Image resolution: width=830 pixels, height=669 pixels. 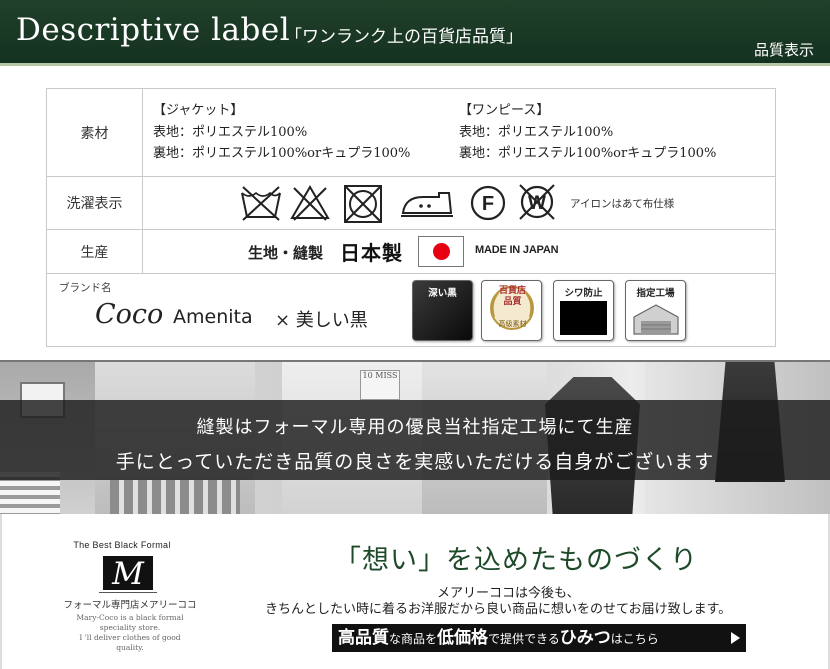 I want to click on material-dress-lining: 裏地：ポリエステル100%orキュプラ100%, so click(x=588, y=154).